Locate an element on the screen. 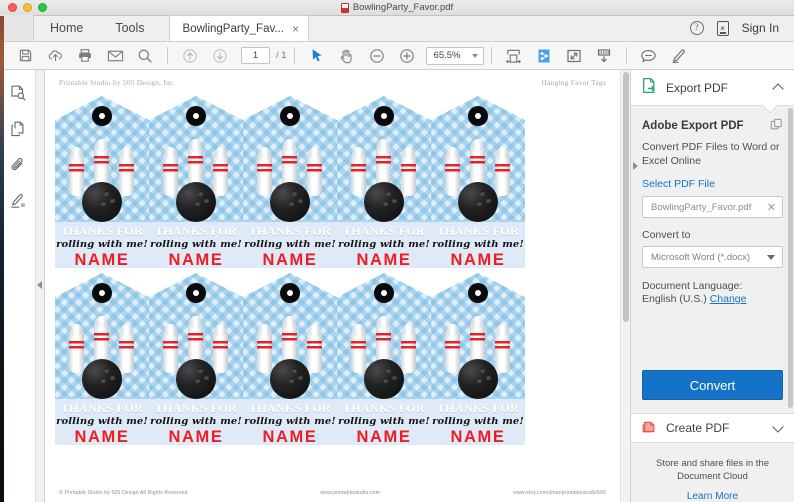  convert-button: Convert is located at coordinates (712, 385).